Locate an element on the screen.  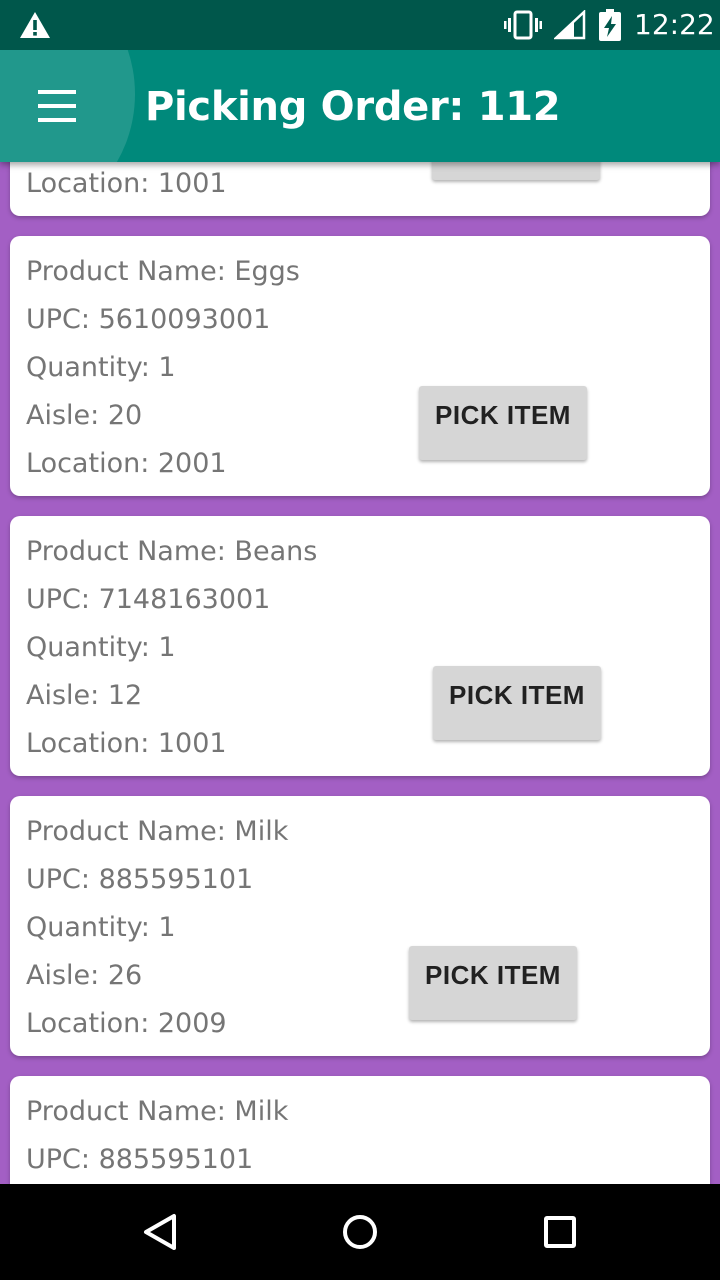
app-bar: Picking Order: 112 is located at coordinates (360, 106).